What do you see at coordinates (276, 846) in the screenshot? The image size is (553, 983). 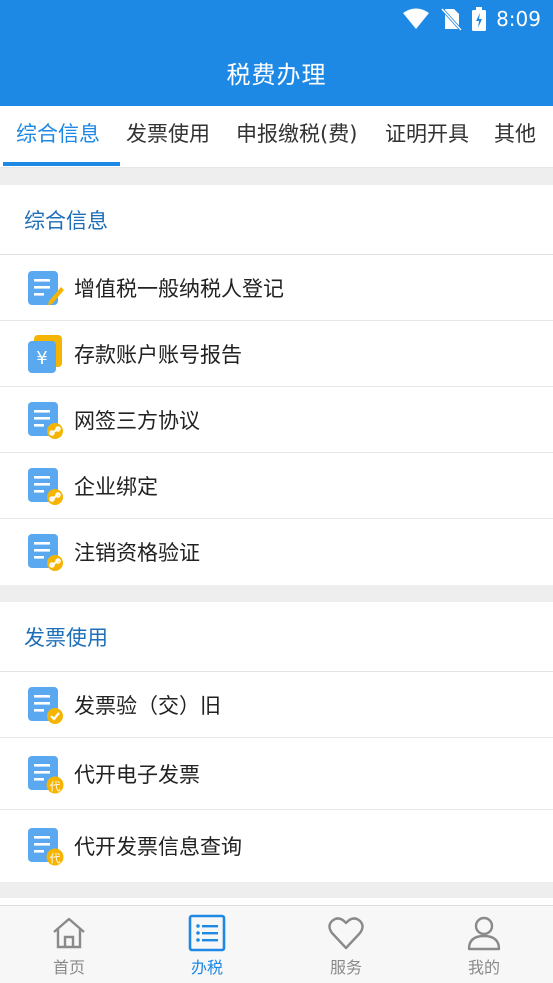 I see `list-item-invoice-info-query: 代 代开发票信息查询` at bounding box center [276, 846].